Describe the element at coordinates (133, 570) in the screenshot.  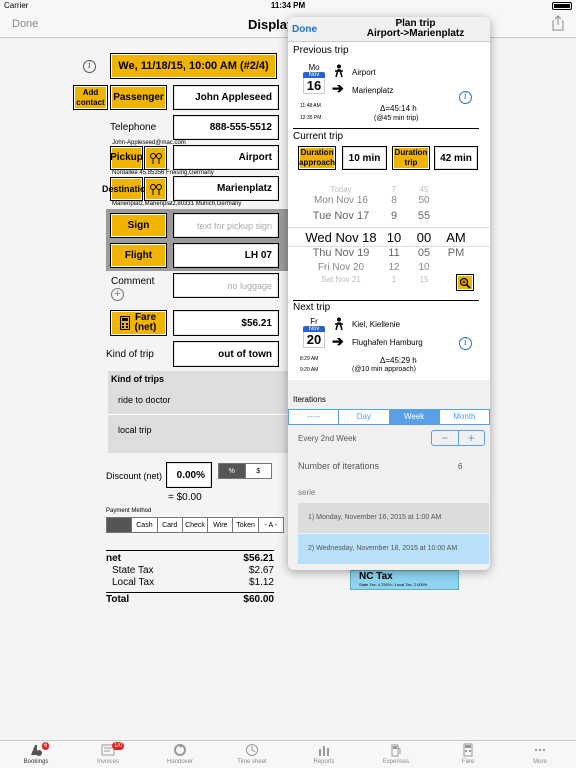
I see `state-tax-label: State Tax` at that location.